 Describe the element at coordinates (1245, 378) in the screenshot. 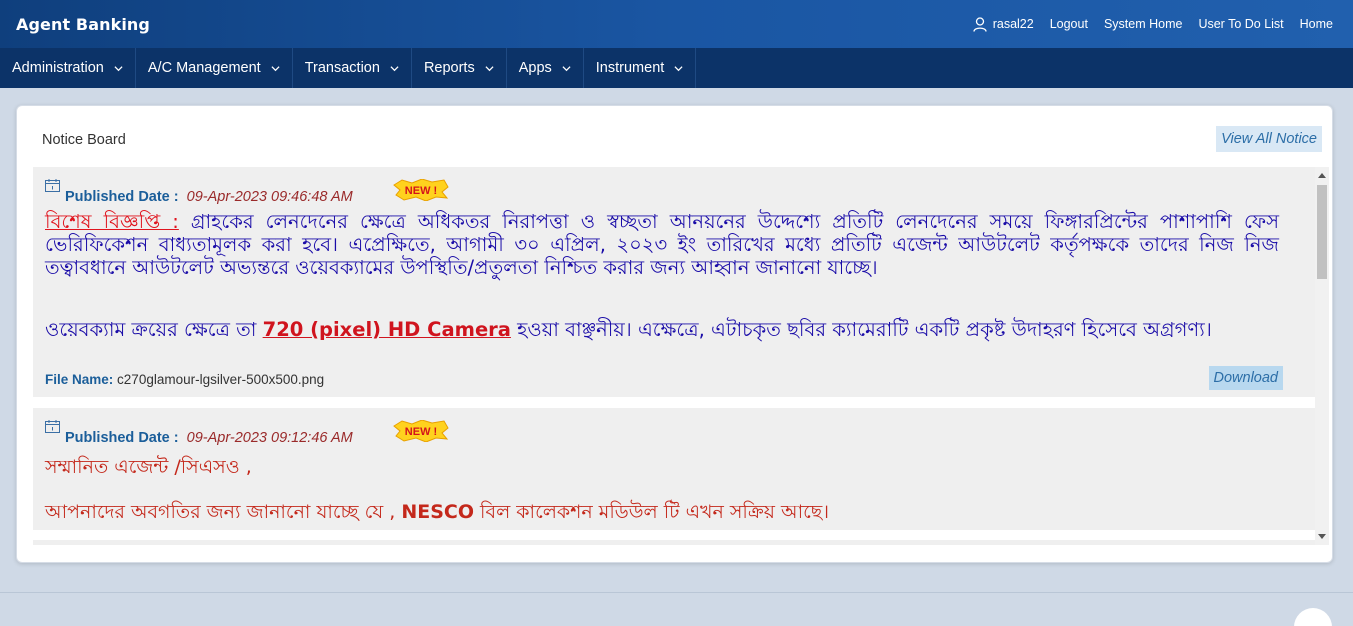

I see `download-button: Download` at that location.